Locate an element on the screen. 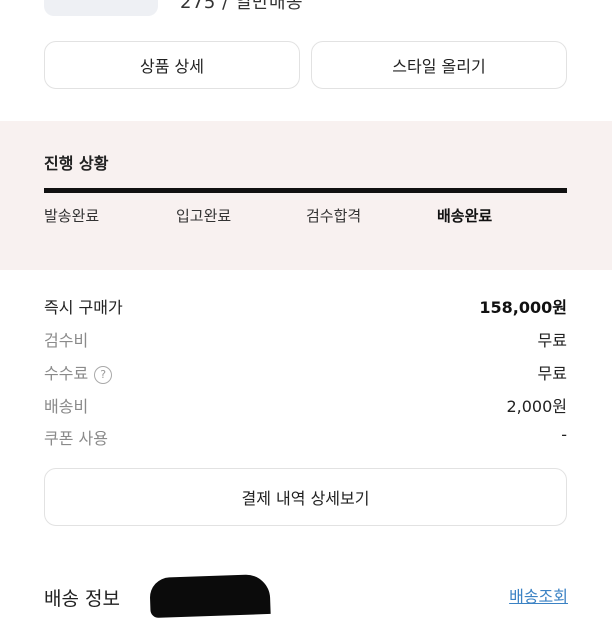 Image resolution: width=612 pixels, height=618 pixels. product-detail-button: 상품 상세 is located at coordinates (172, 65).